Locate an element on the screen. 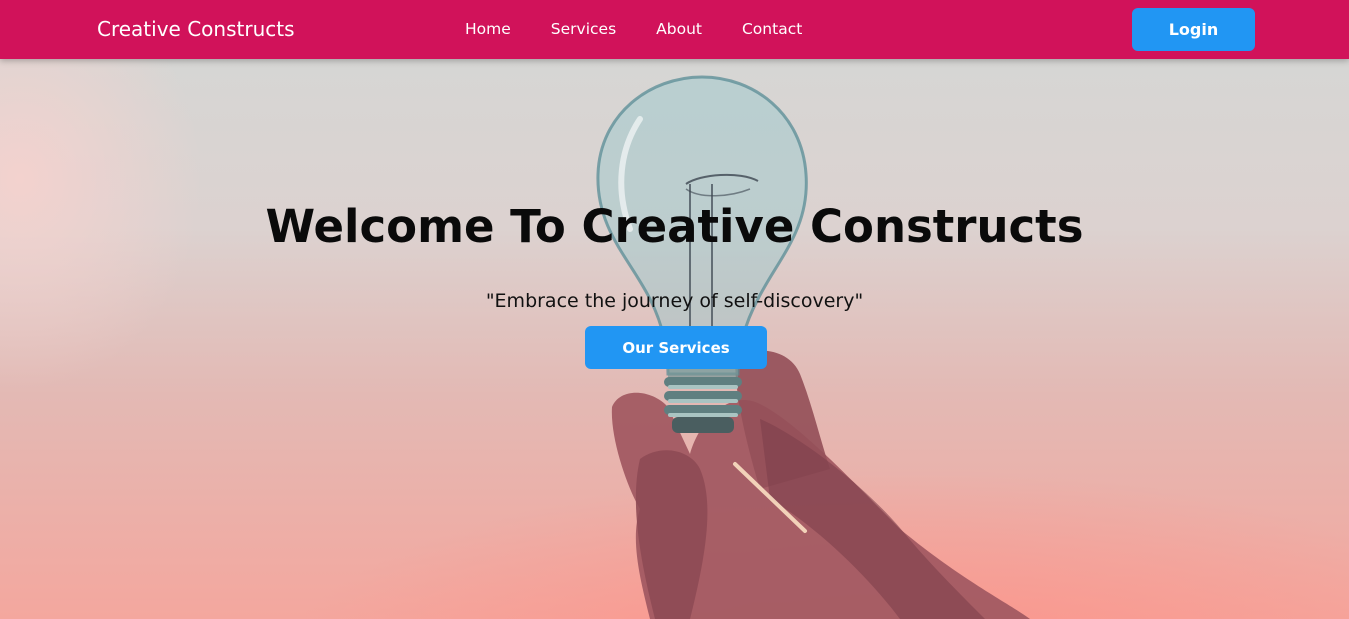 The height and width of the screenshot is (619, 1349). nav-link-about: About is located at coordinates (679, 29).